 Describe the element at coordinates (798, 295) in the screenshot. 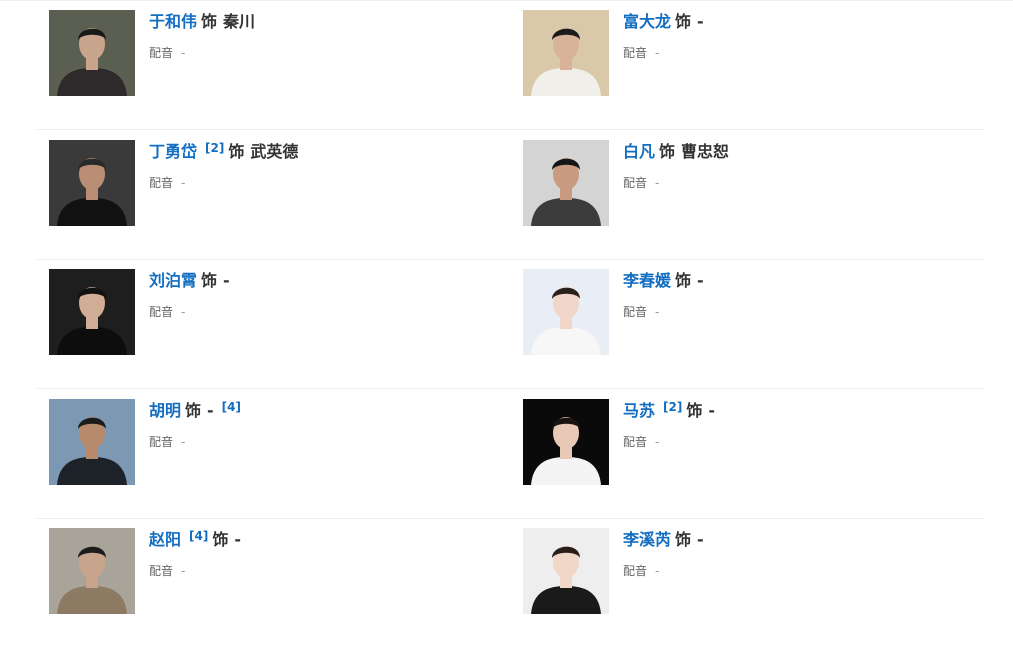

I see `actor-info: 李春媛饰 - 配音 -` at that location.